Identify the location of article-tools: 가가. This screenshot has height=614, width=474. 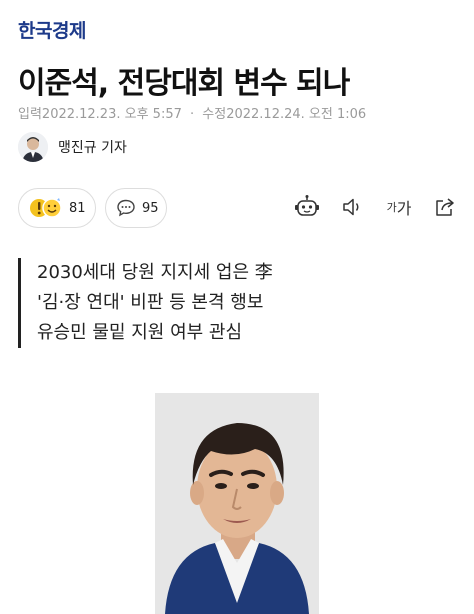
(376, 207).